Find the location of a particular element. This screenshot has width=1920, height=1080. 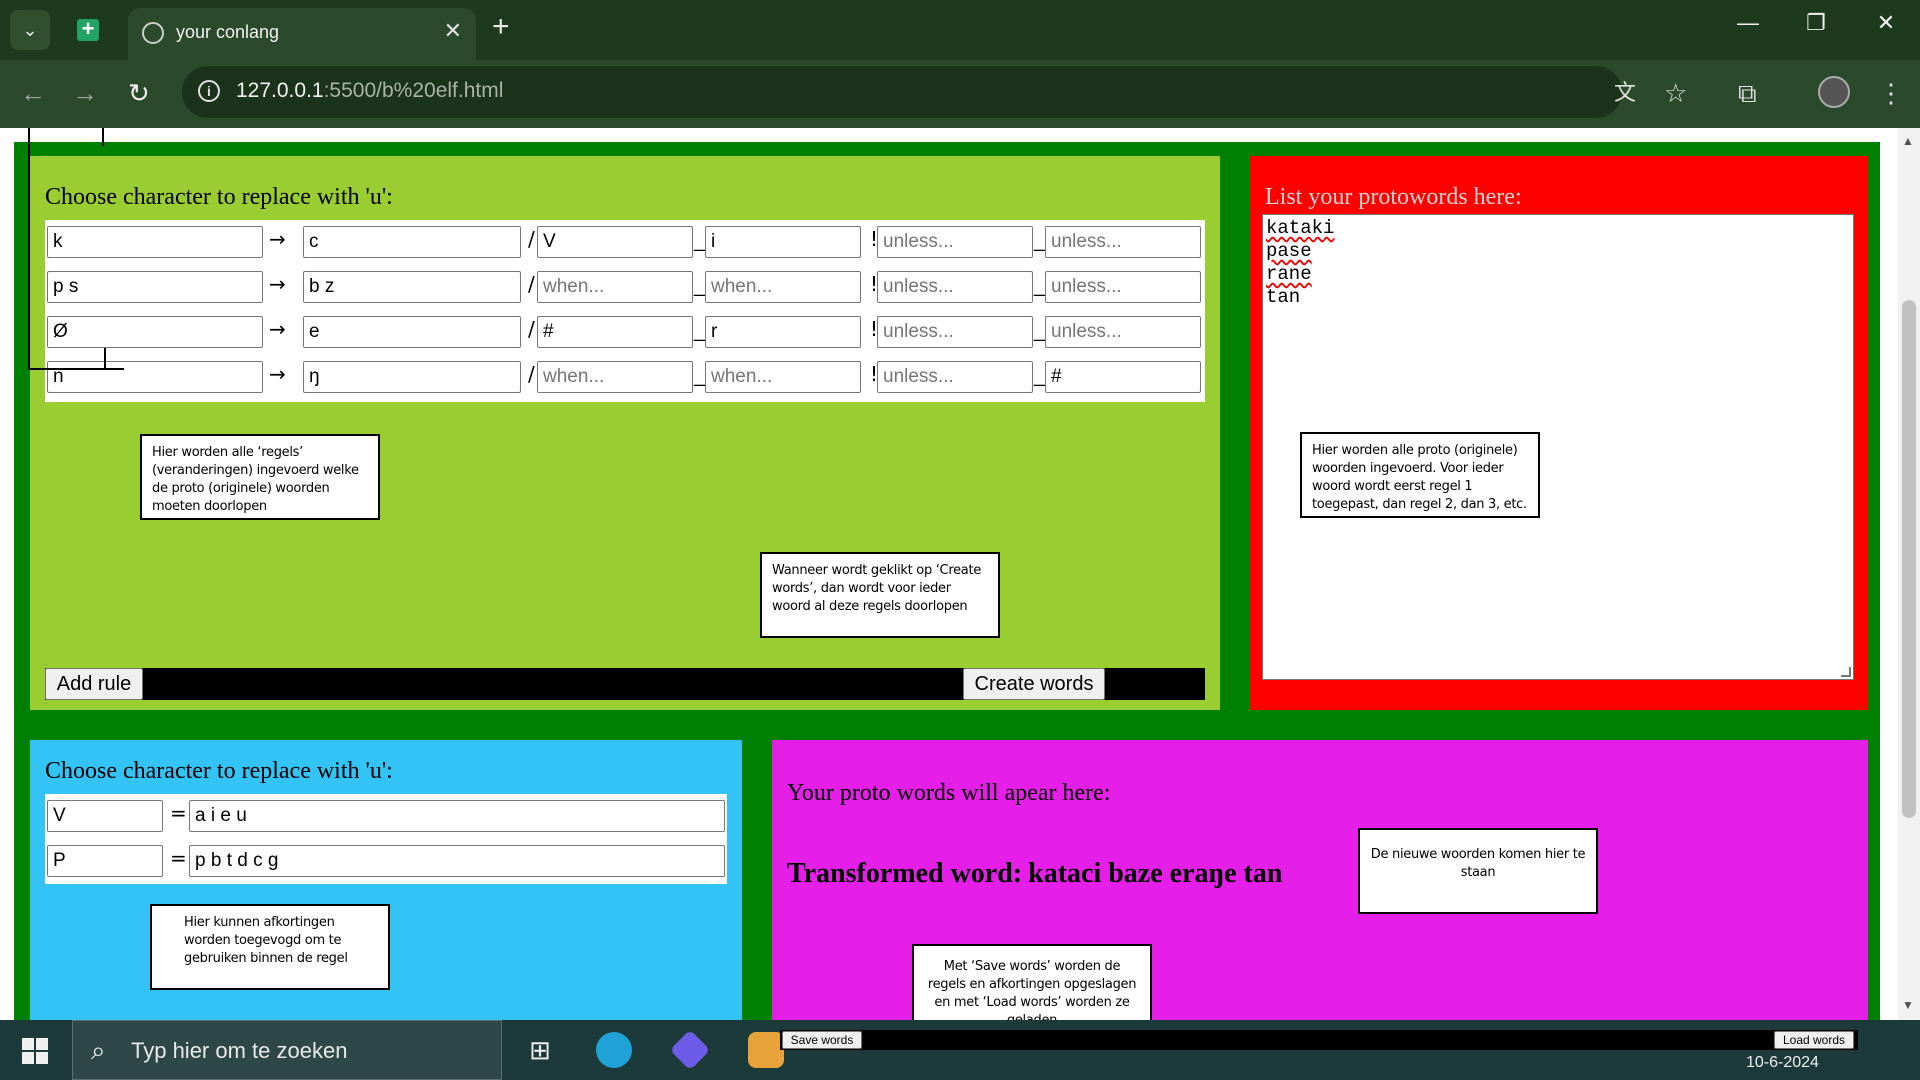

proto-word: rane is located at coordinates (1289, 274).